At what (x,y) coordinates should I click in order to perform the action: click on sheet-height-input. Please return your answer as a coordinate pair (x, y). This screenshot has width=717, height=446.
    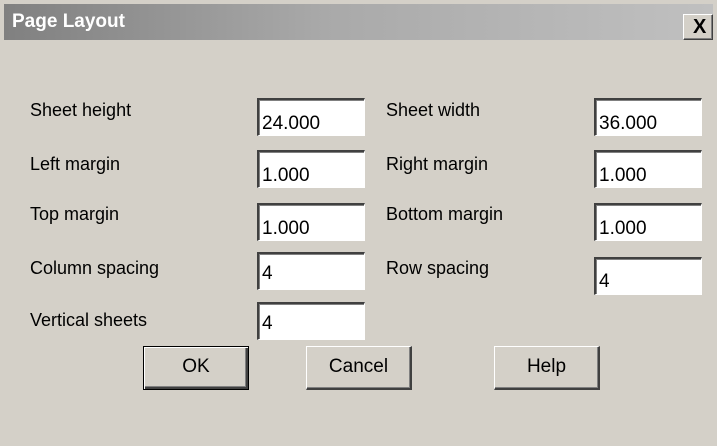
    Looking at the image, I should click on (311, 117).